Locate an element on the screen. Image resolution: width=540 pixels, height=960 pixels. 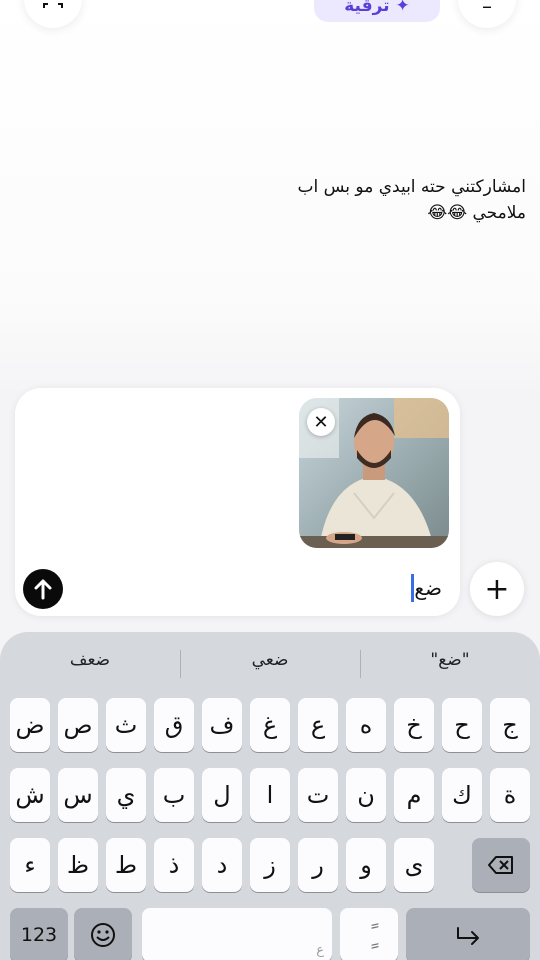
key: م is located at coordinates (414, 795).